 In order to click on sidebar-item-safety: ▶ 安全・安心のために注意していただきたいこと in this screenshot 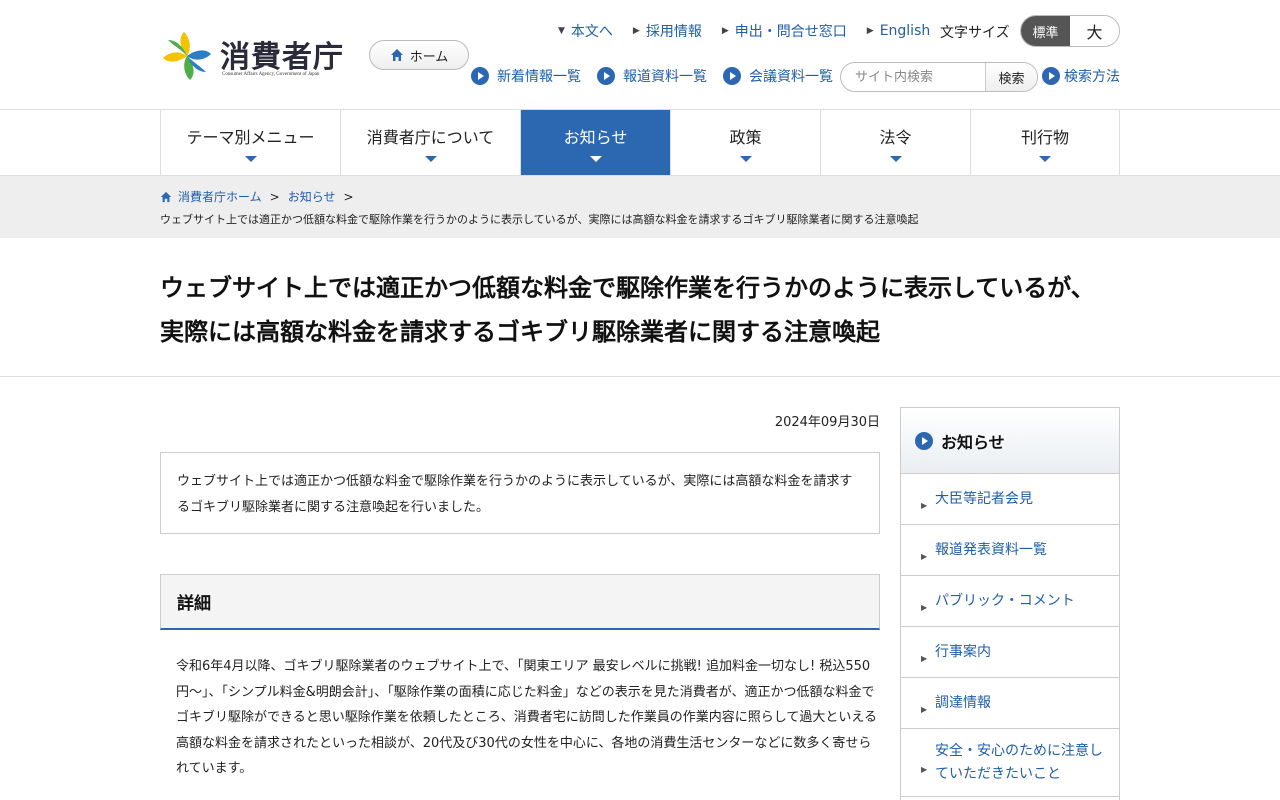, I will do `click(1010, 763)`.